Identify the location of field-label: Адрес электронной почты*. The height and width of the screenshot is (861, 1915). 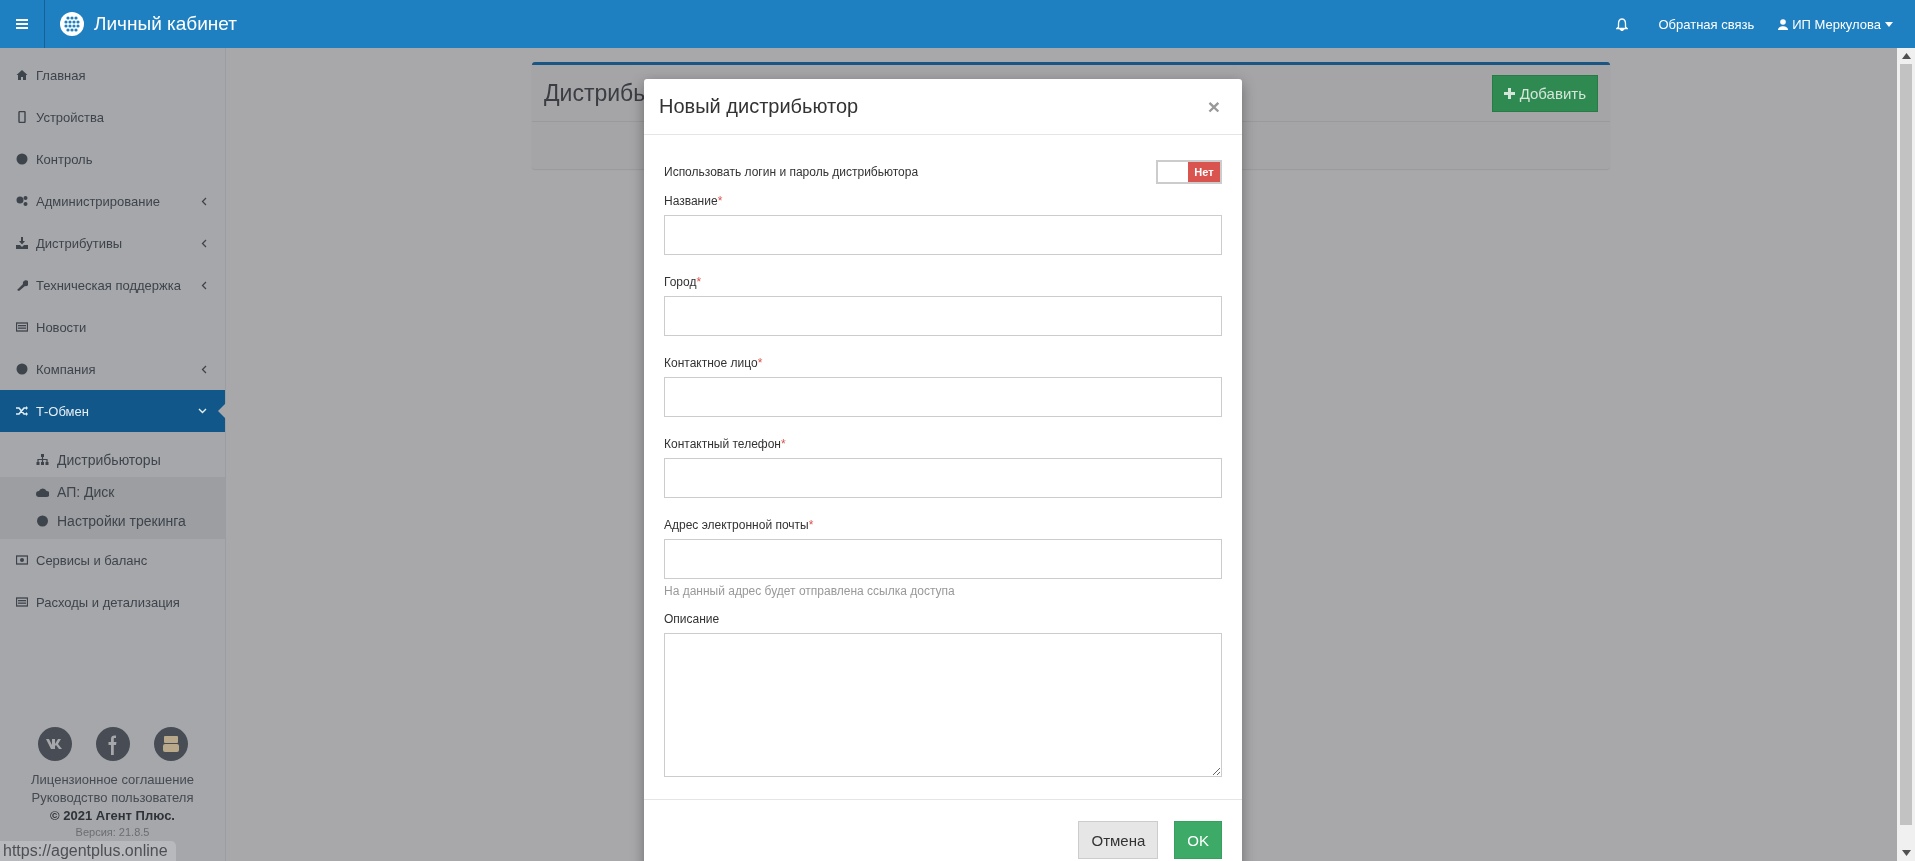
(739, 525).